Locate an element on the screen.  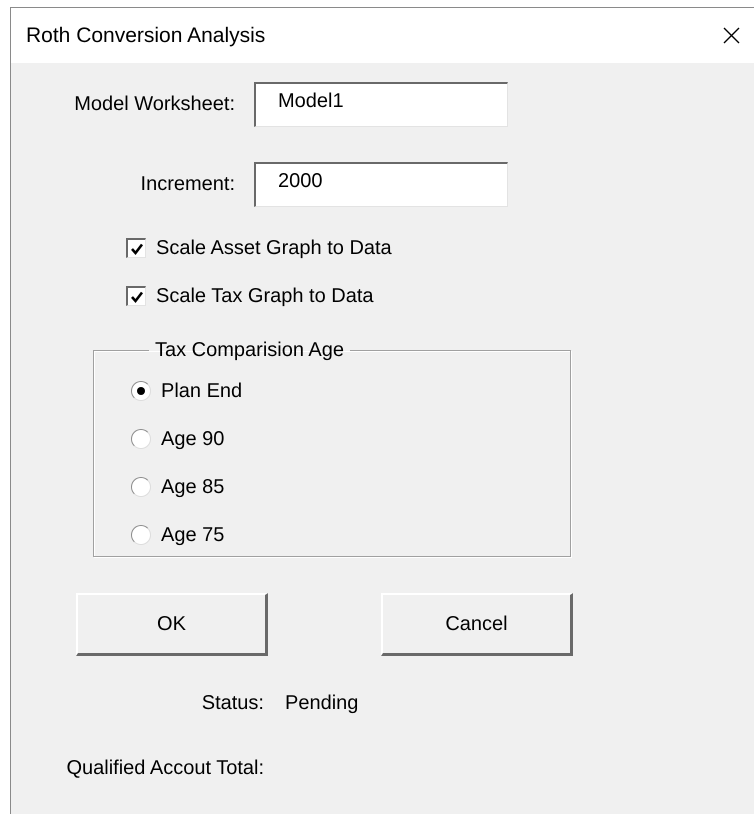
group-title: Tax Comparision Age is located at coordinates (249, 350).